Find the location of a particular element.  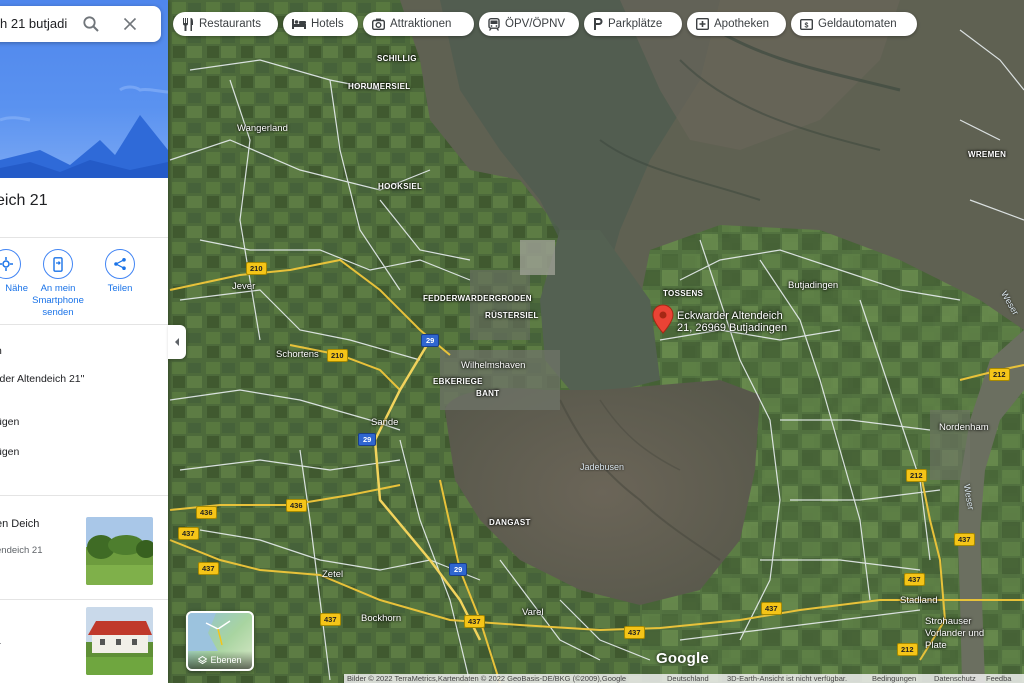

house-photo is located at coordinates (119, 641).